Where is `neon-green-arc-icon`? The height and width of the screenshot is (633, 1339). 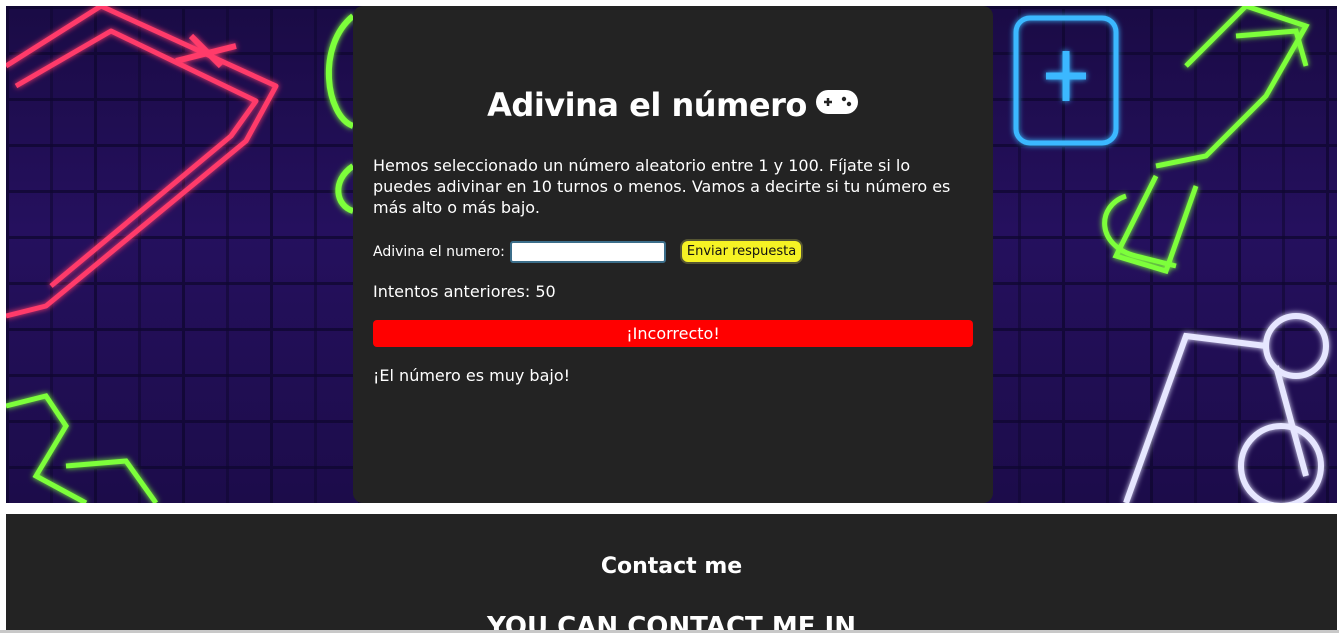
neon-green-arc-icon is located at coordinates (340, 113).